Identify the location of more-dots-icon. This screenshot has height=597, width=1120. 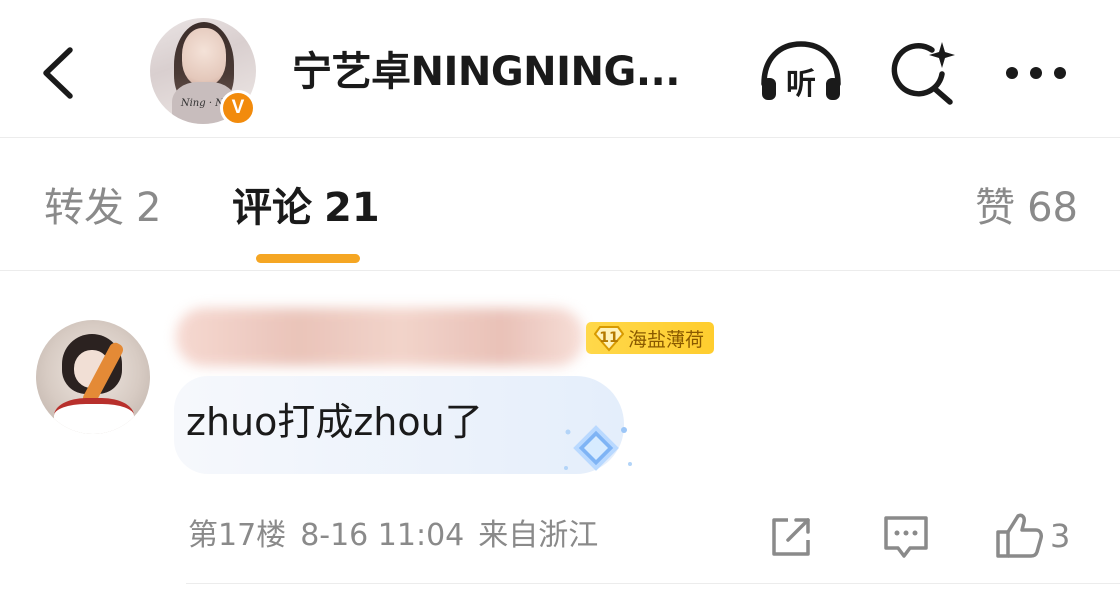
(1036, 73).